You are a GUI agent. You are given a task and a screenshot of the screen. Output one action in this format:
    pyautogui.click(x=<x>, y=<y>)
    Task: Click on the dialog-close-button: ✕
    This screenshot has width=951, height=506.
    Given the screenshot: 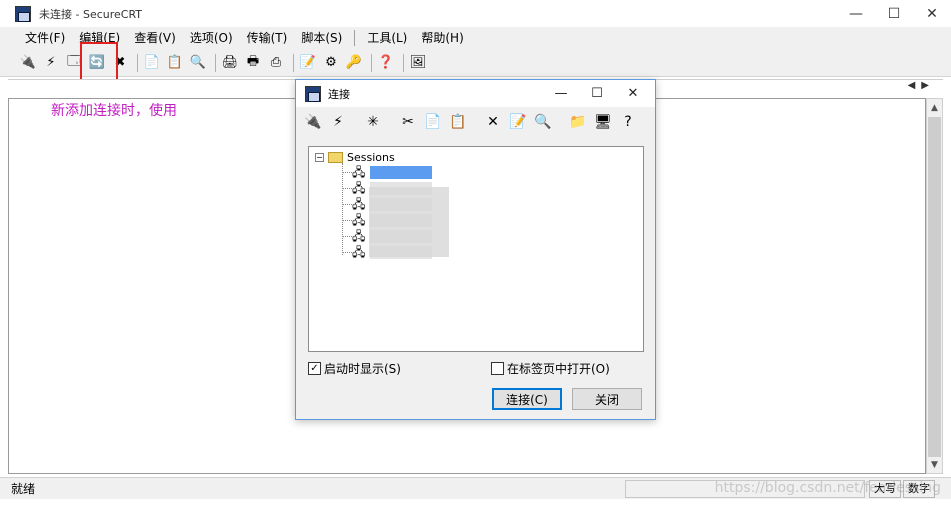 What is the action you would take?
    pyautogui.click(x=633, y=93)
    